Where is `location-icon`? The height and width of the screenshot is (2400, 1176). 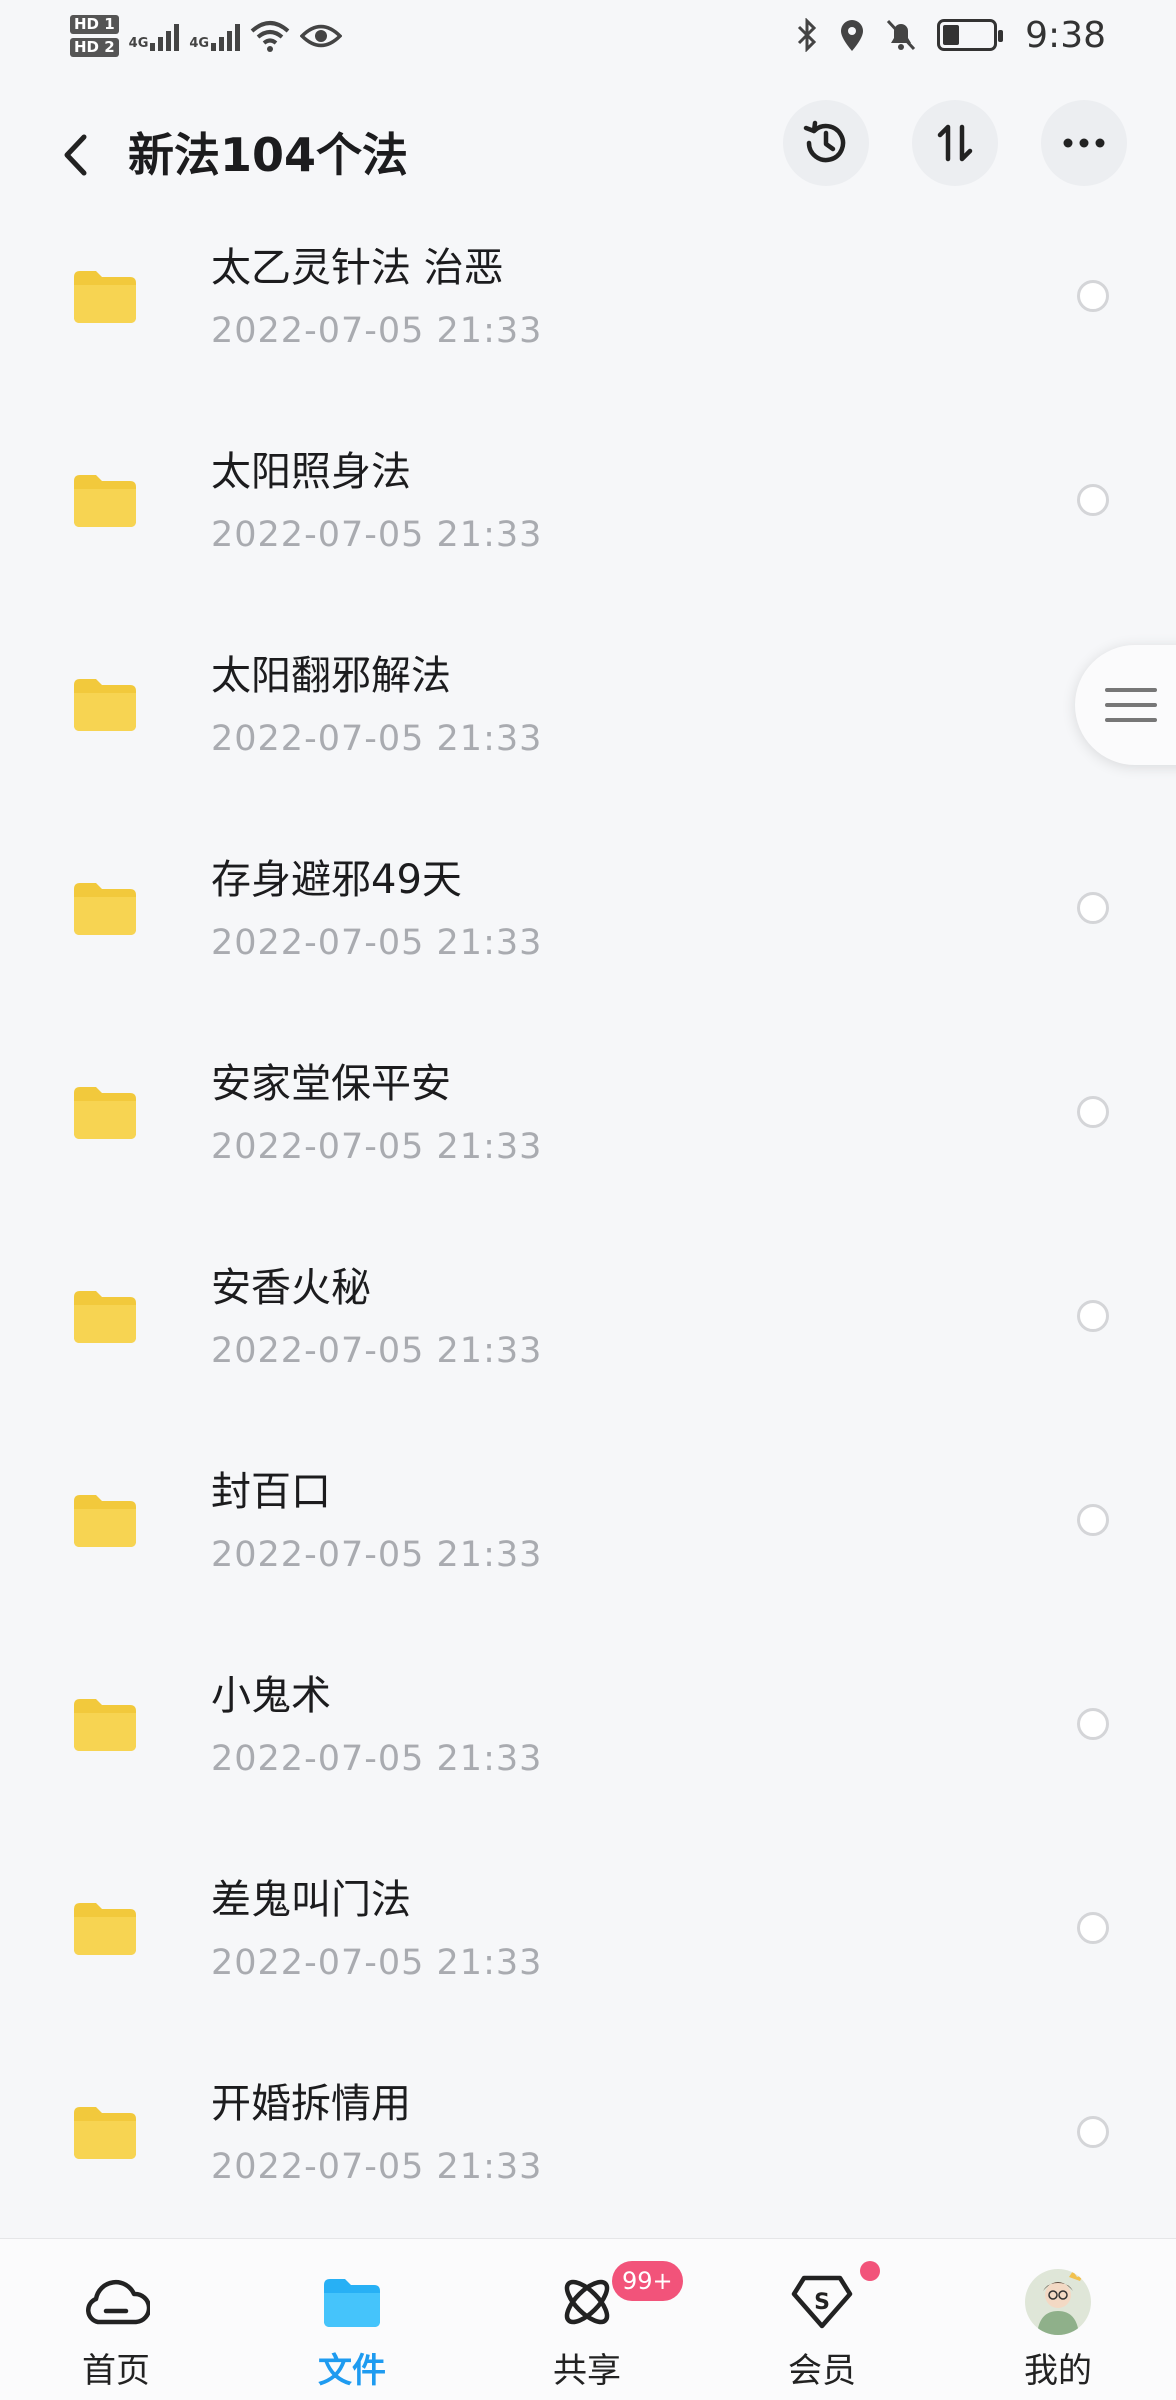
location-icon is located at coordinates (852, 35).